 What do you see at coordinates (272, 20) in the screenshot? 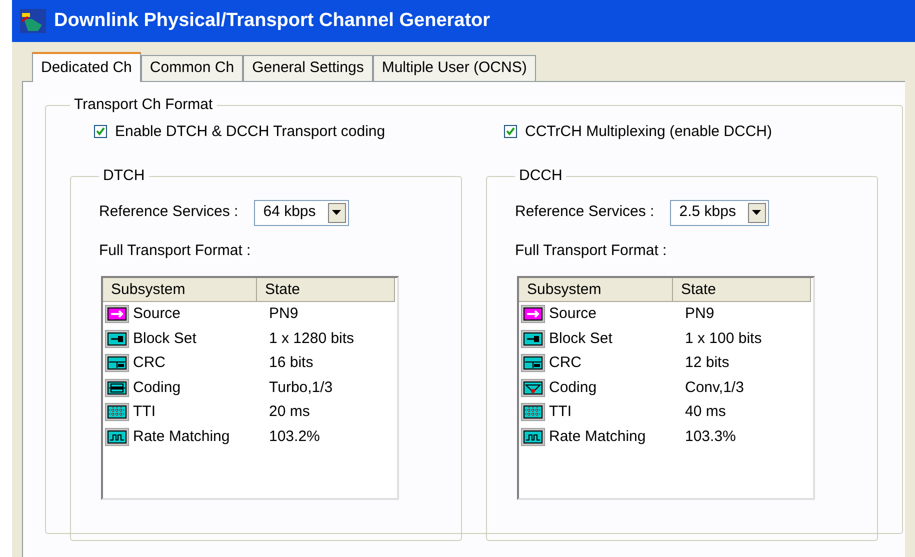
I see `window-title: Downlink Physical/Transport Channel Generator` at bounding box center [272, 20].